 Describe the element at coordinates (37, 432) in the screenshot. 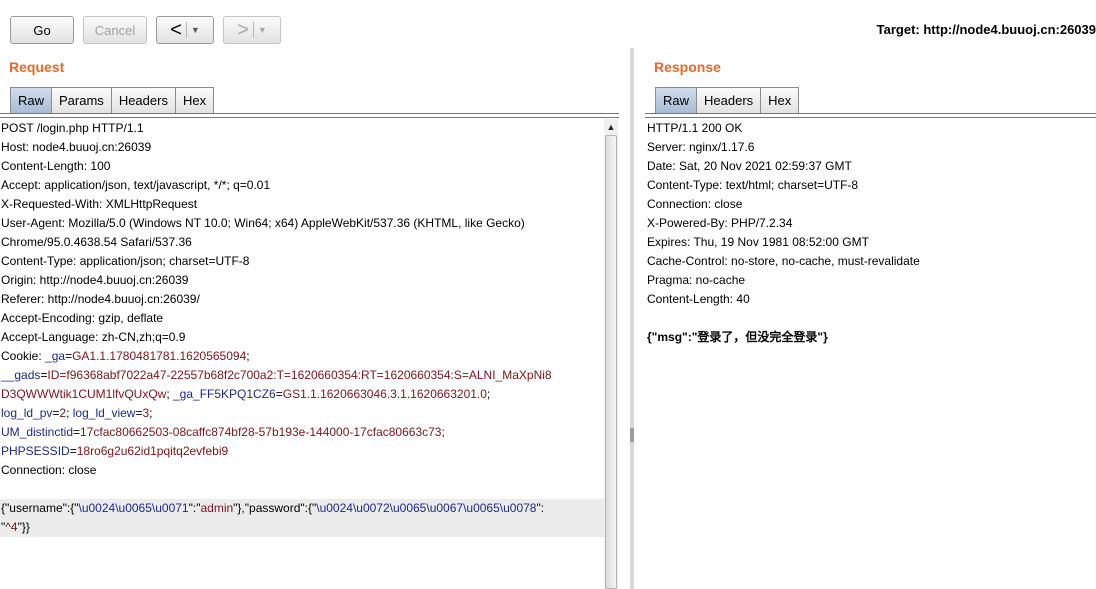

I see `param-name: UM_distinctid` at that location.